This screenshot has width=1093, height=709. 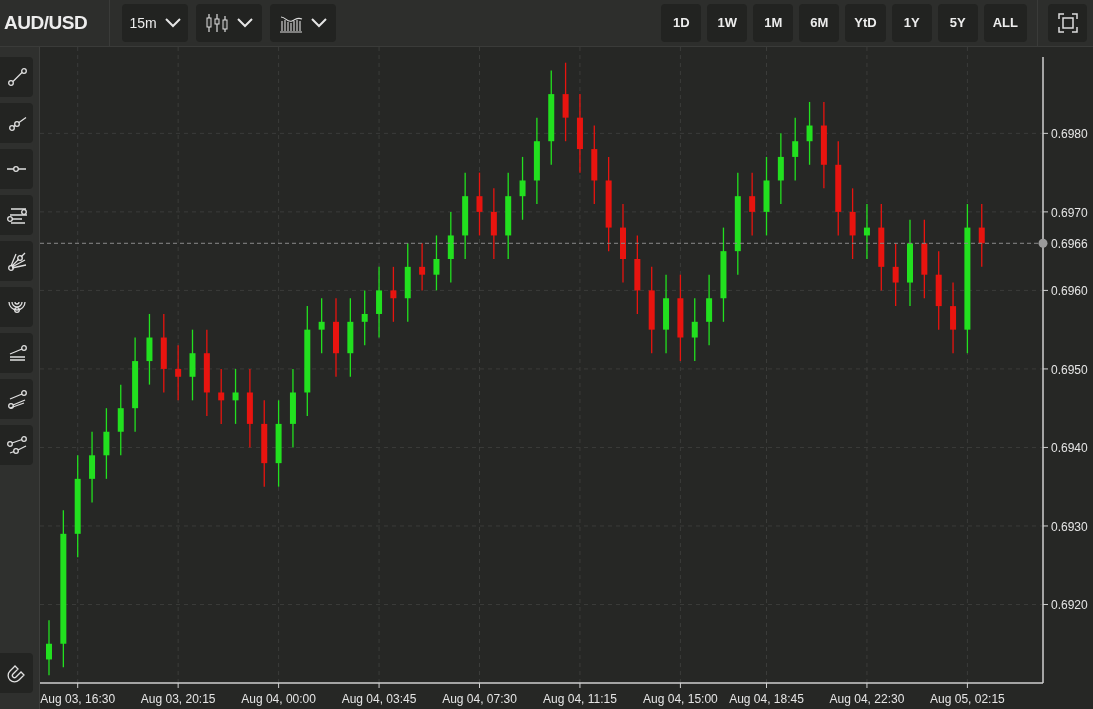 I want to click on range-button: 5Y, so click(x=957, y=23).